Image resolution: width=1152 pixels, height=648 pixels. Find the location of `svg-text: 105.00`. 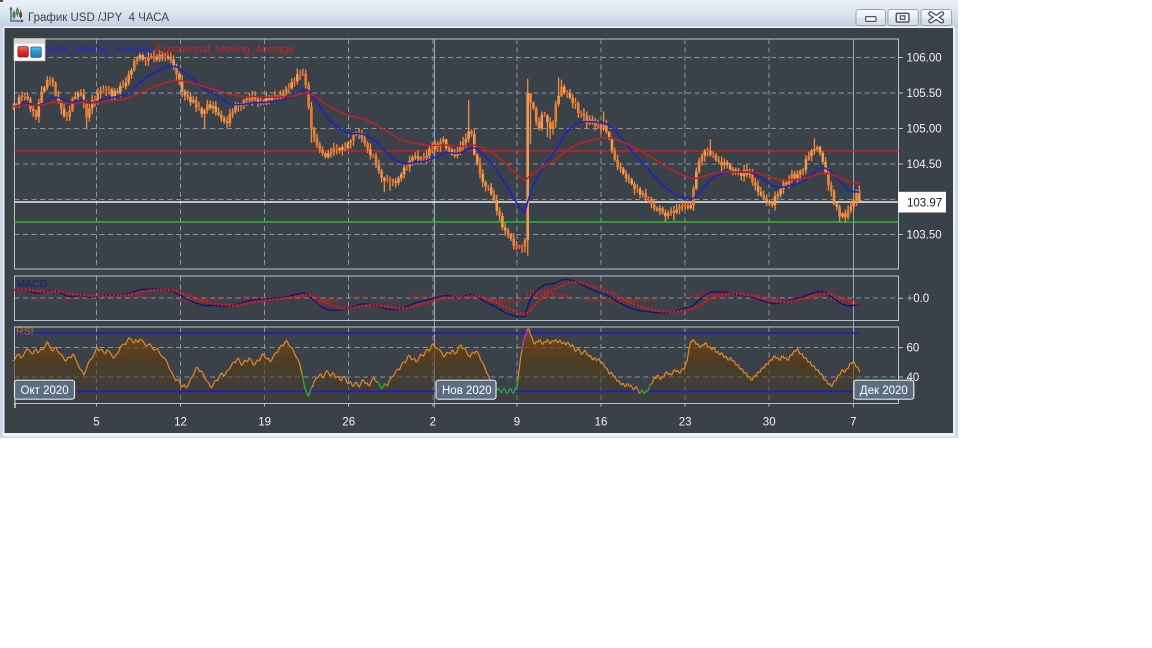

svg-text: 105.00 is located at coordinates (924, 130).